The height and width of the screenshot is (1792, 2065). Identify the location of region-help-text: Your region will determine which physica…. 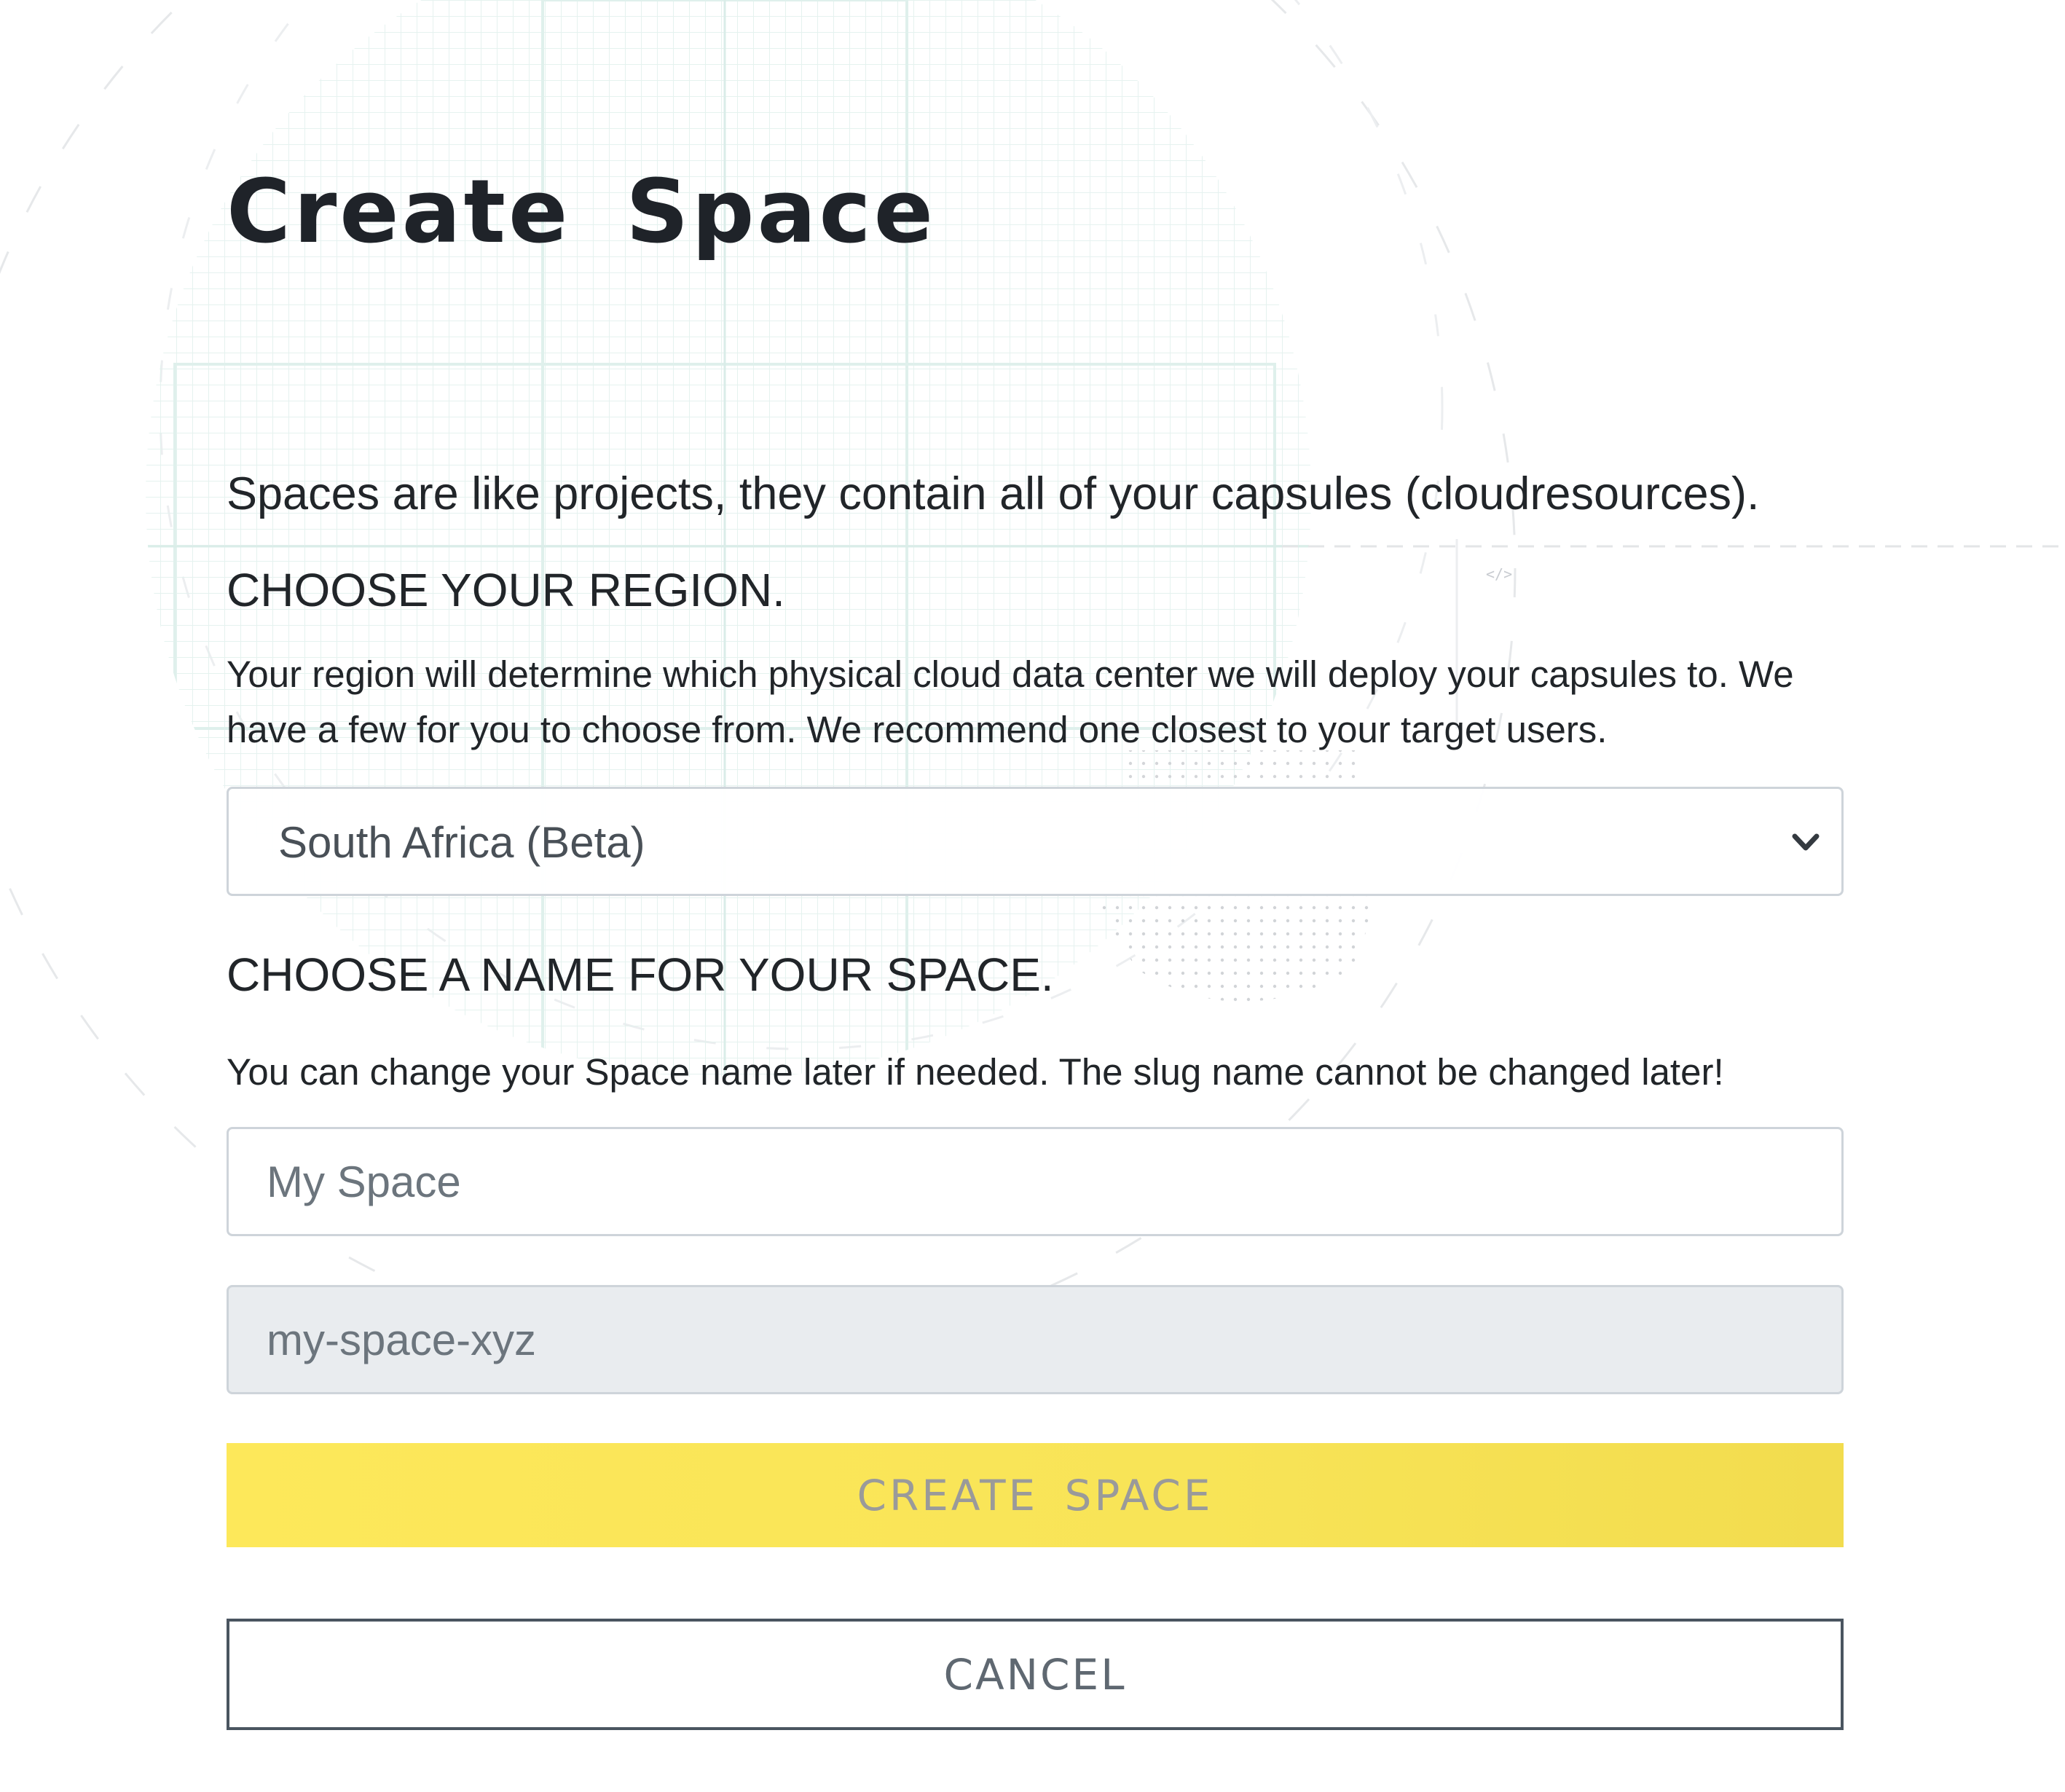
(1010, 702).